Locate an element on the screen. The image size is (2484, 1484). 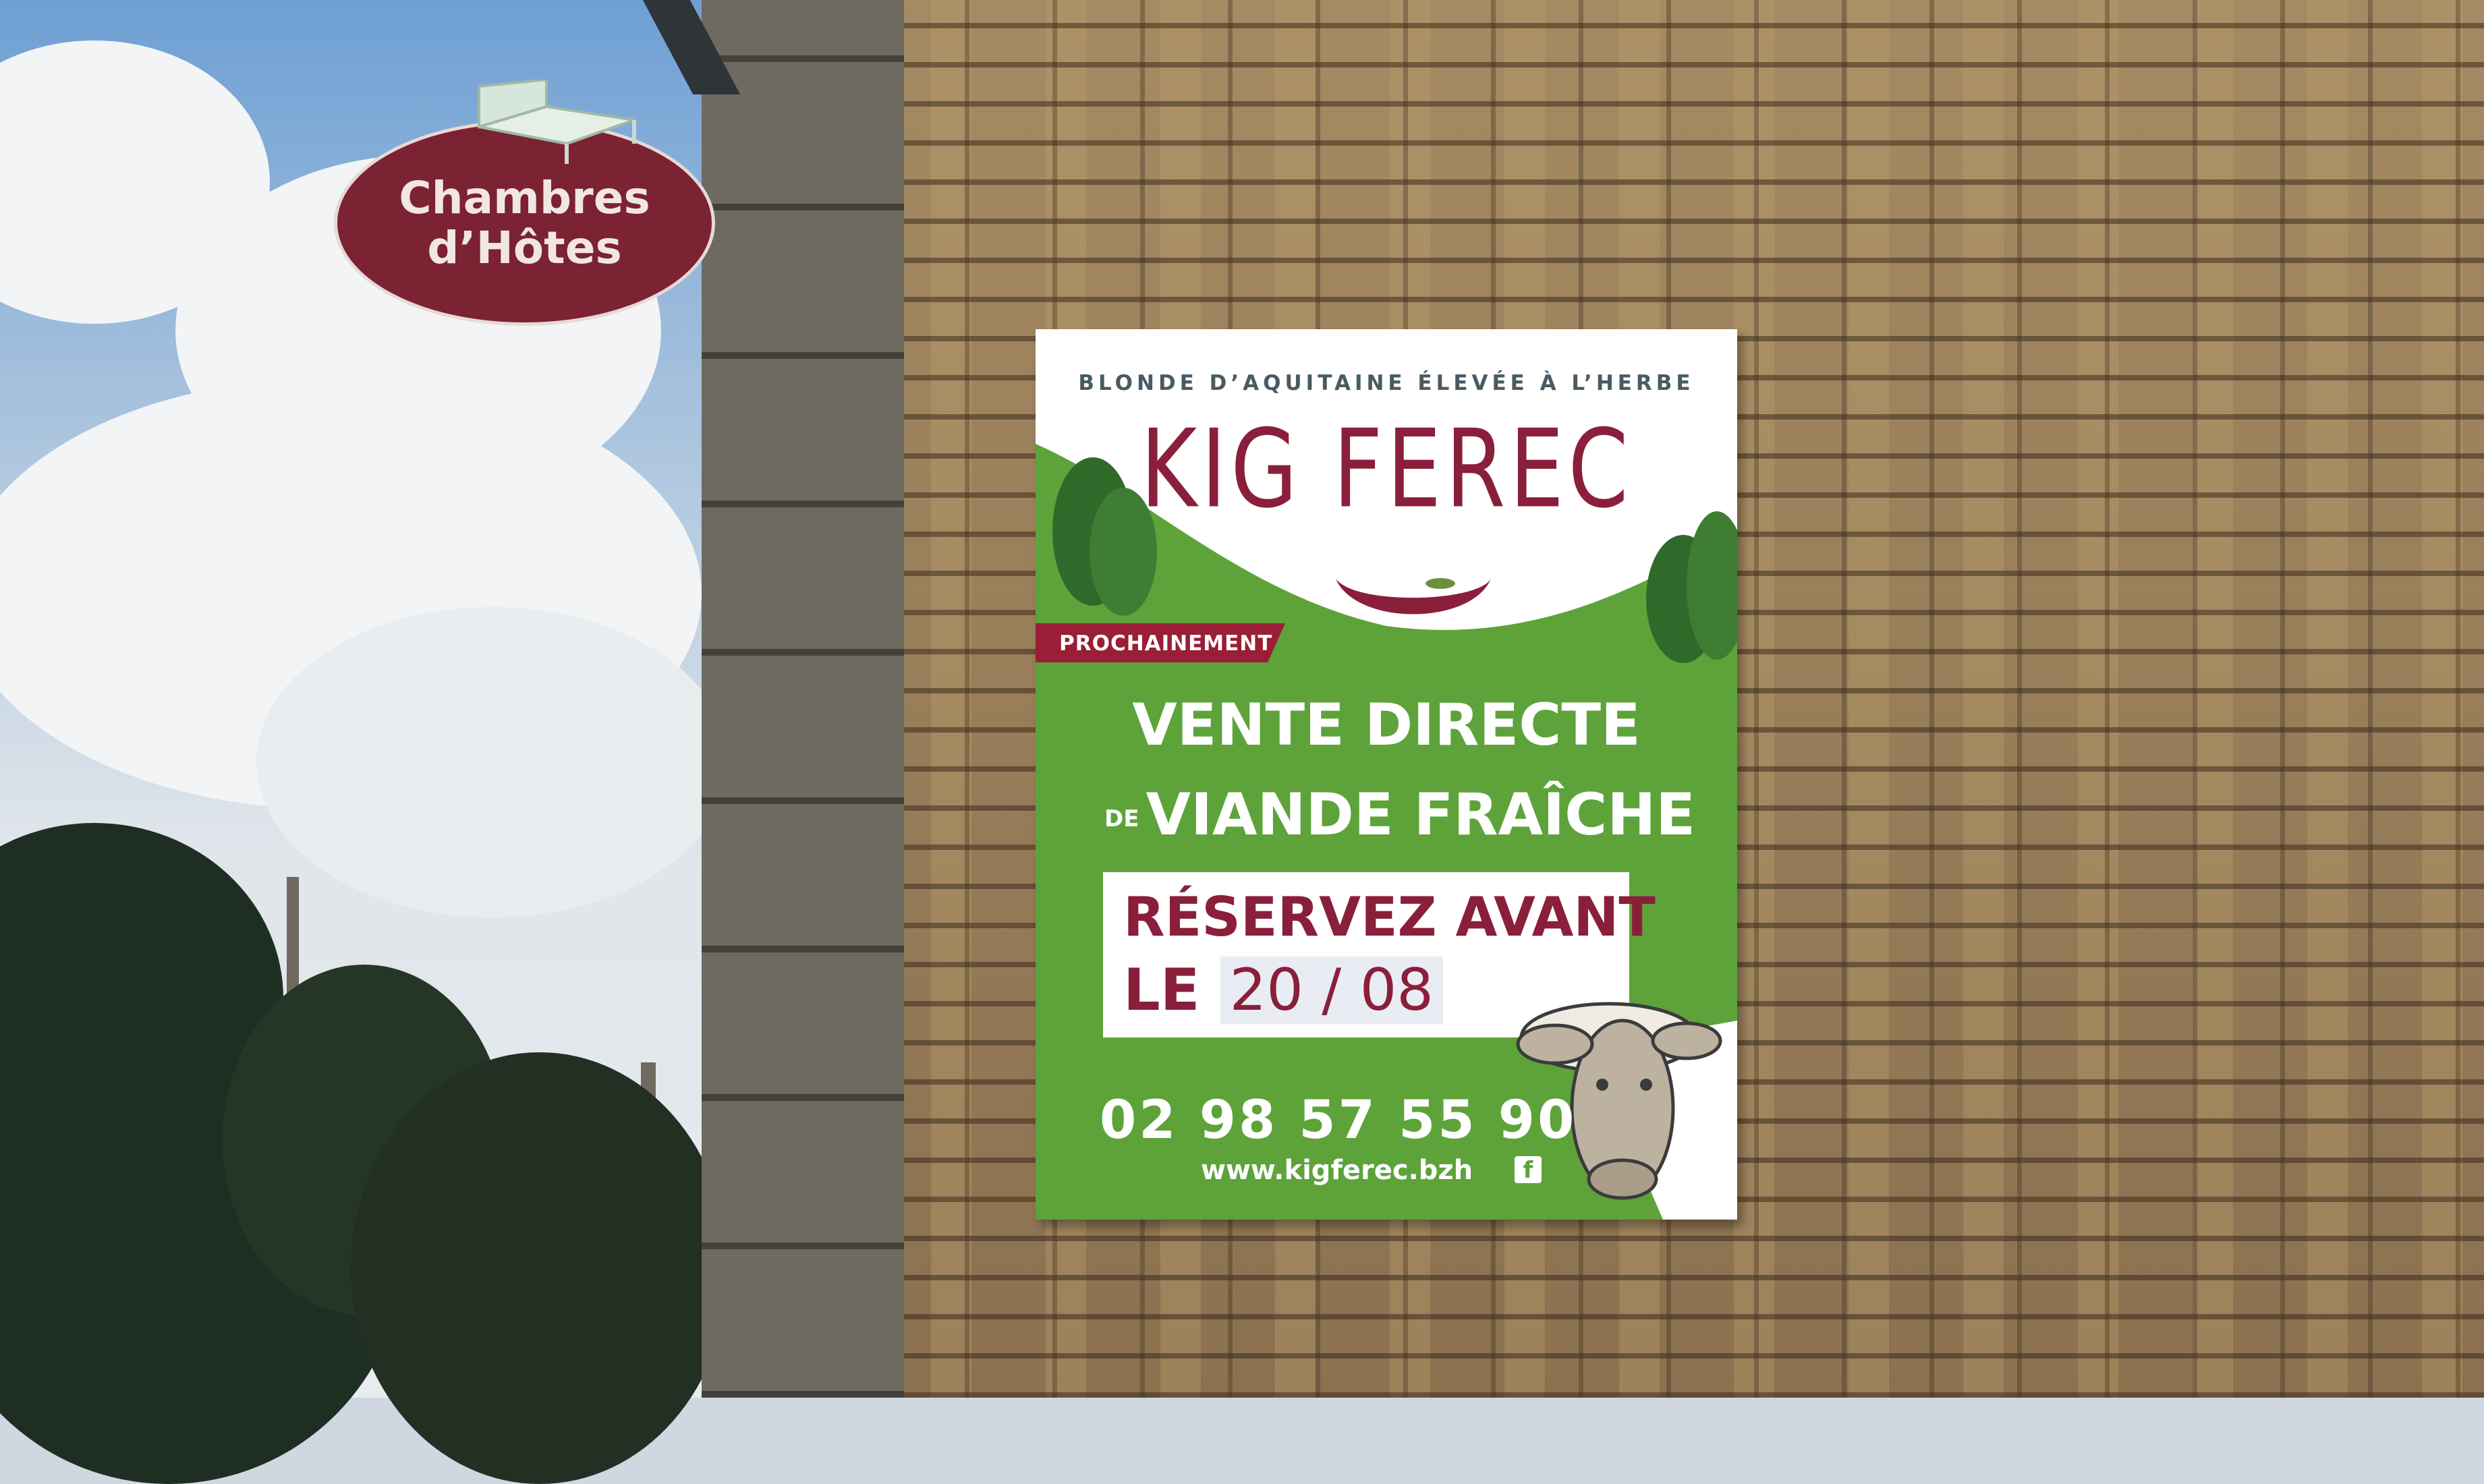
ribbon-label: PROCHAINEMENT is located at coordinates (1166, 644).